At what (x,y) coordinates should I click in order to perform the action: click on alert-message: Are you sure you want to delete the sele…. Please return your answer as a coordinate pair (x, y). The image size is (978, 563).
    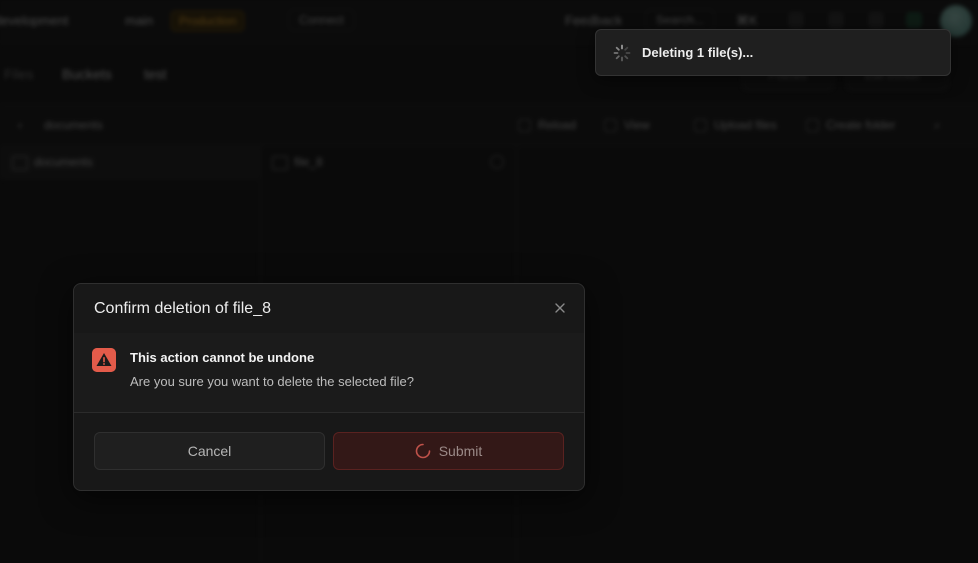
    Looking at the image, I should click on (272, 381).